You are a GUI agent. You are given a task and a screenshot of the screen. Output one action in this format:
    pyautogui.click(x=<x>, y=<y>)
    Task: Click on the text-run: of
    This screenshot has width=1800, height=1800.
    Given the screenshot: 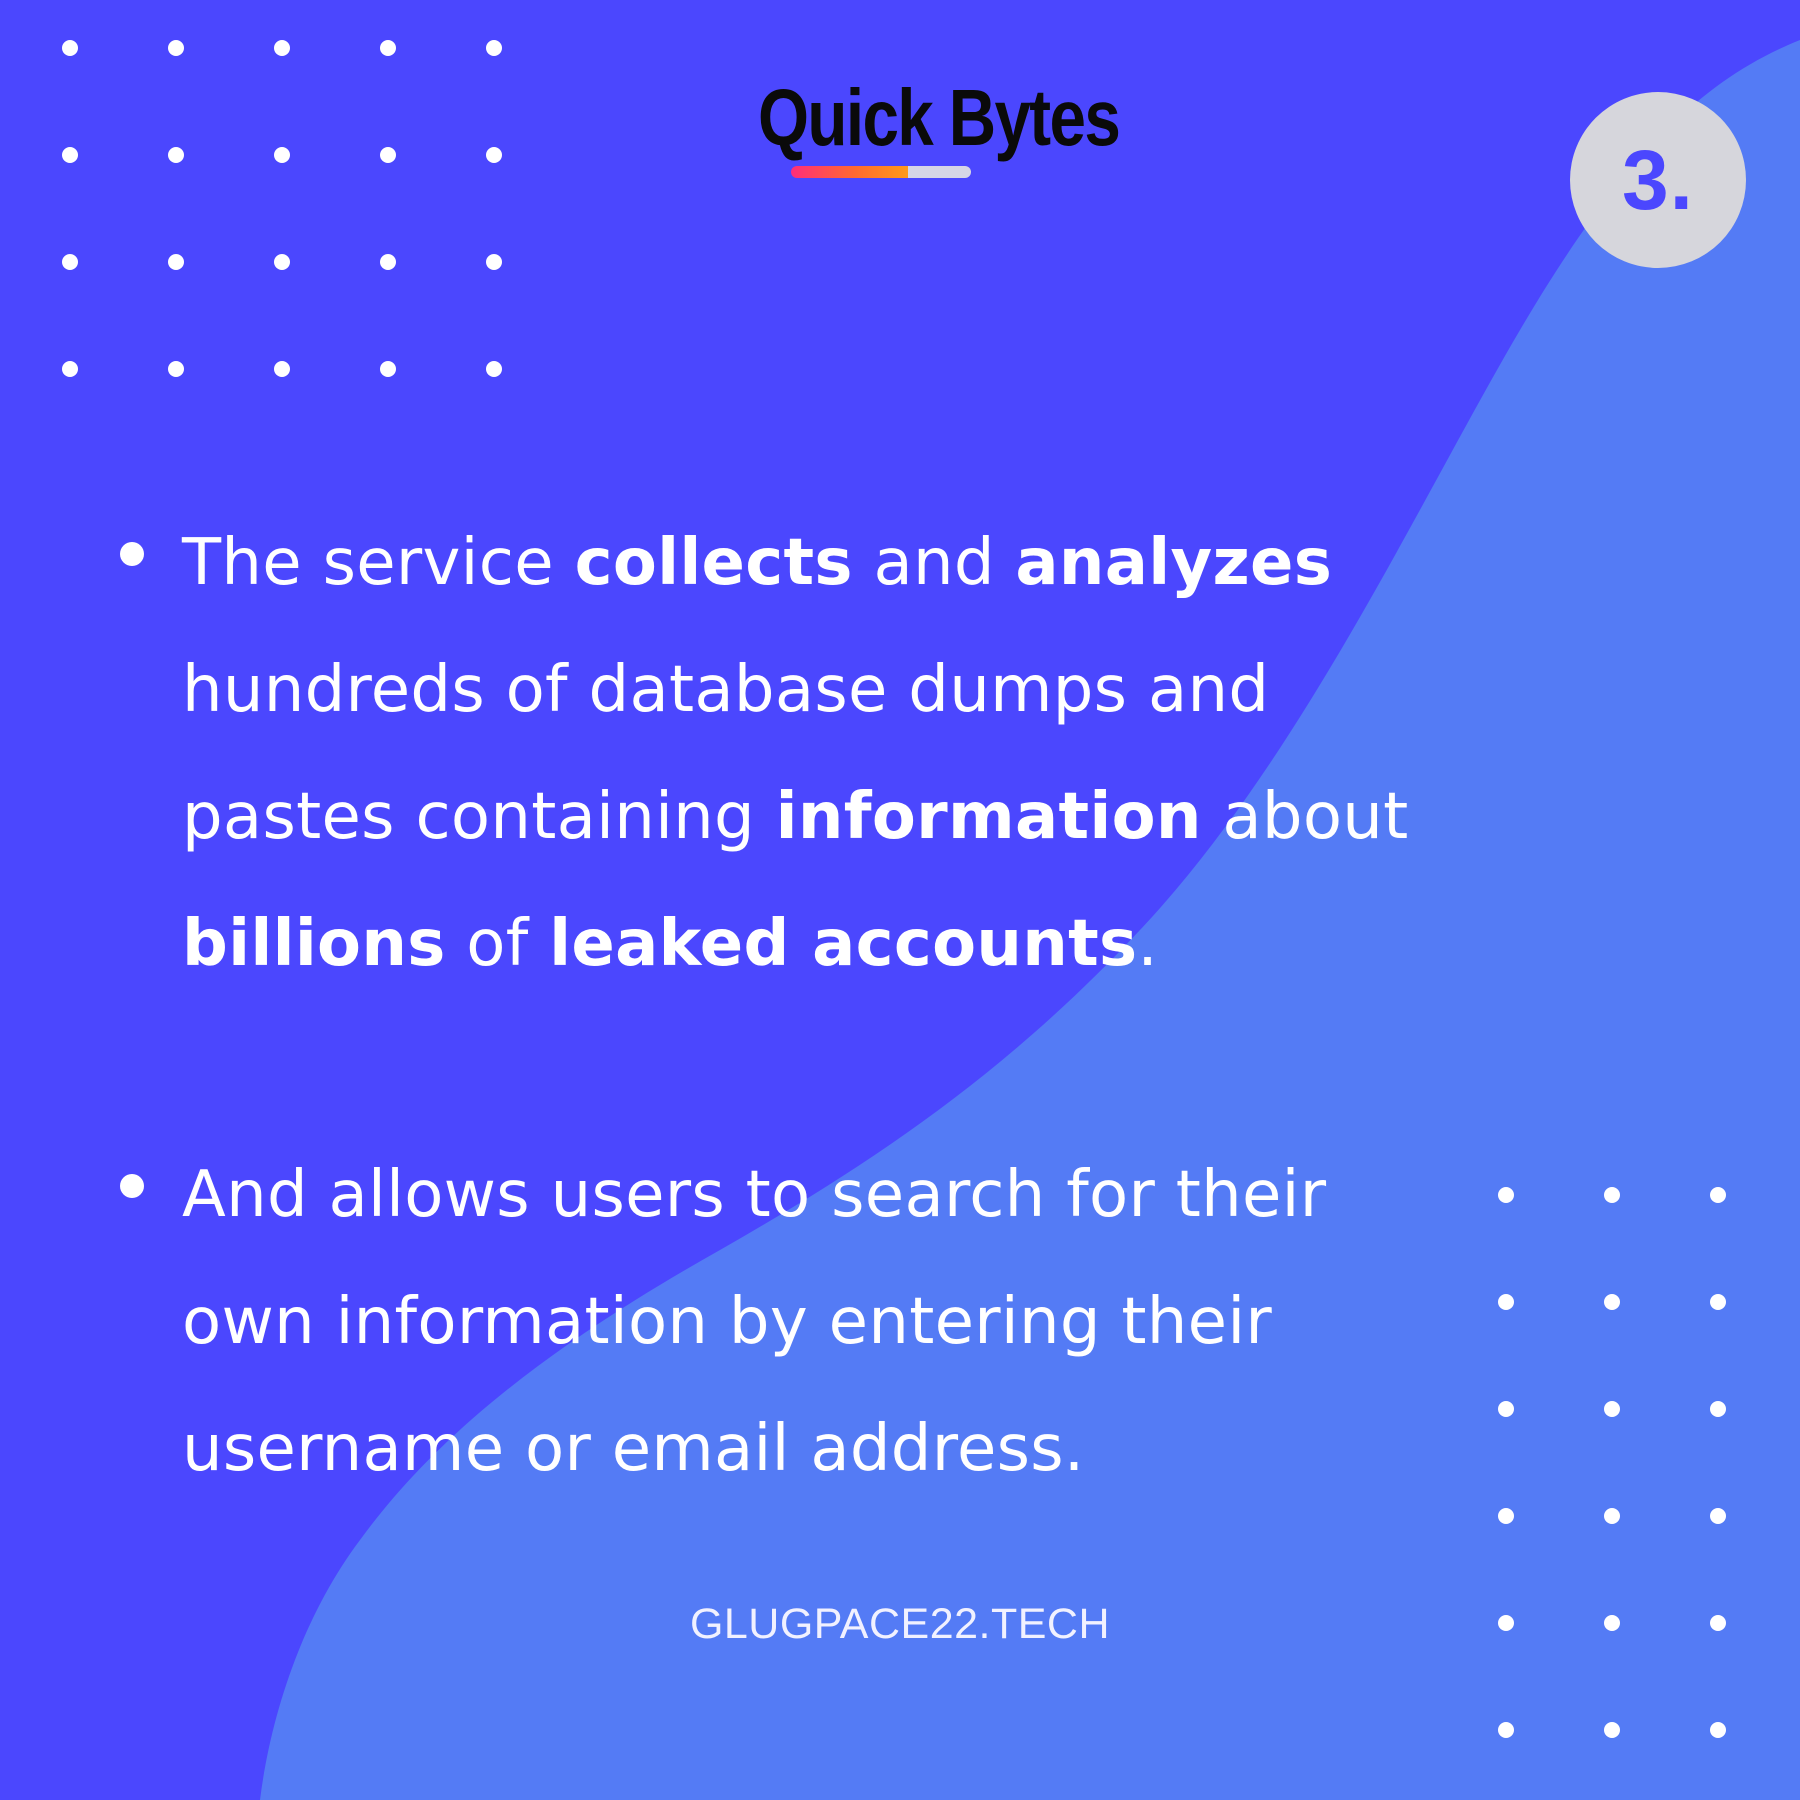 What is the action you would take?
    pyautogui.click(x=497, y=944)
    